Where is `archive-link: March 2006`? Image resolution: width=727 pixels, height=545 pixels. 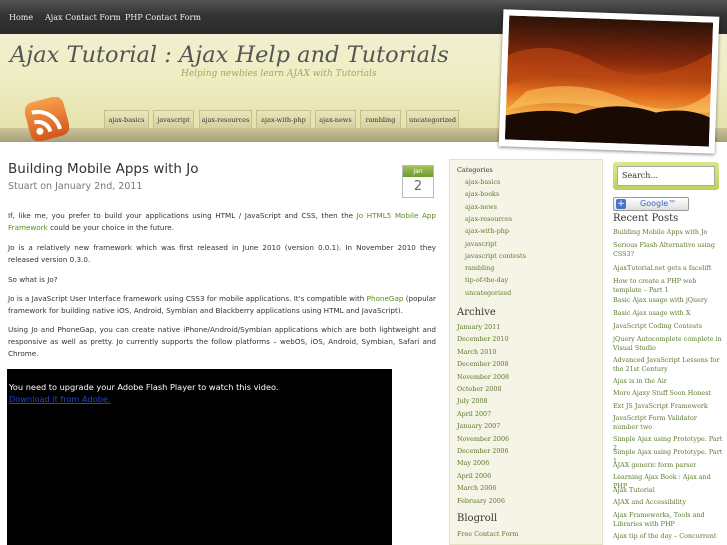 archive-link: March 2006 is located at coordinates (476, 488).